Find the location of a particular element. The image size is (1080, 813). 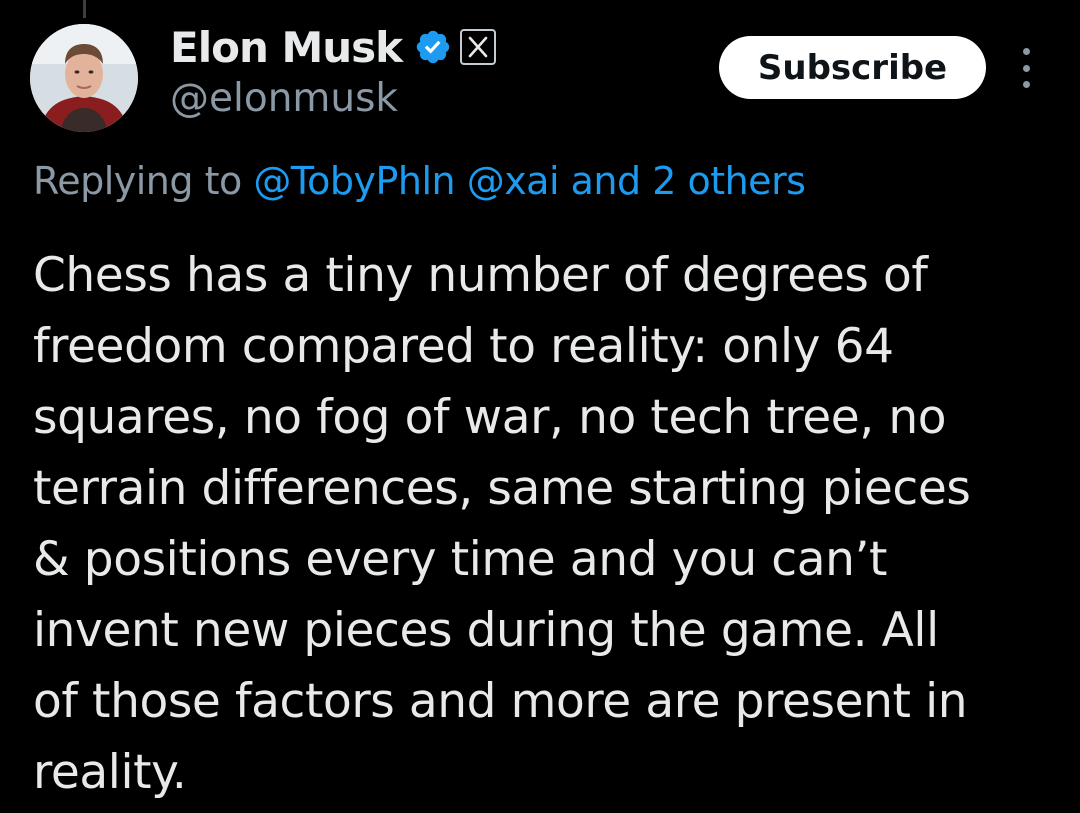

tweet-text-line: invent new pieces during the game. All is located at coordinates (486, 630).